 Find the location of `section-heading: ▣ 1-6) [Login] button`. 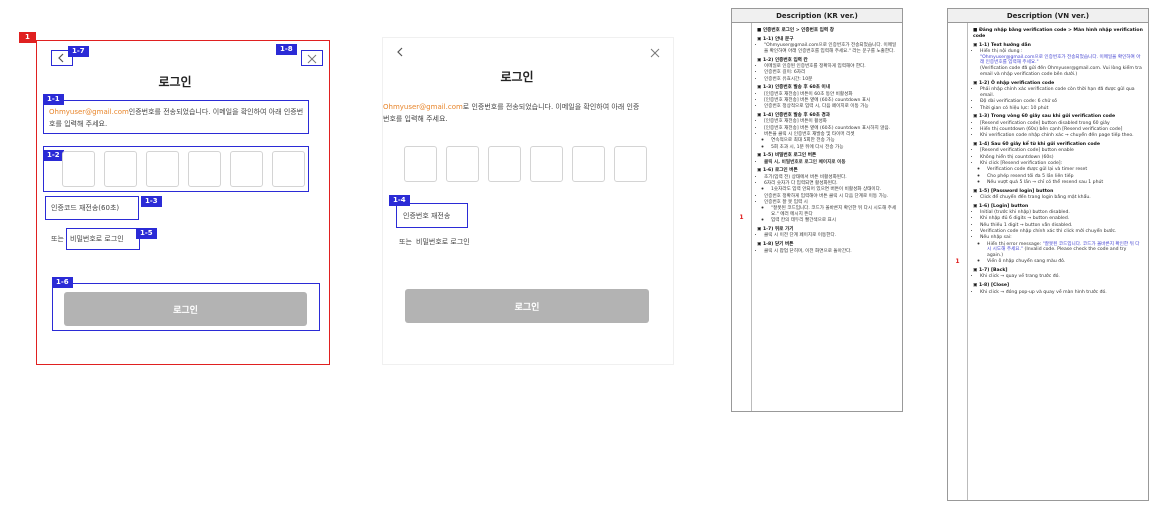

section-heading: ▣ 1-6) [Login] button is located at coordinates (1001, 206).